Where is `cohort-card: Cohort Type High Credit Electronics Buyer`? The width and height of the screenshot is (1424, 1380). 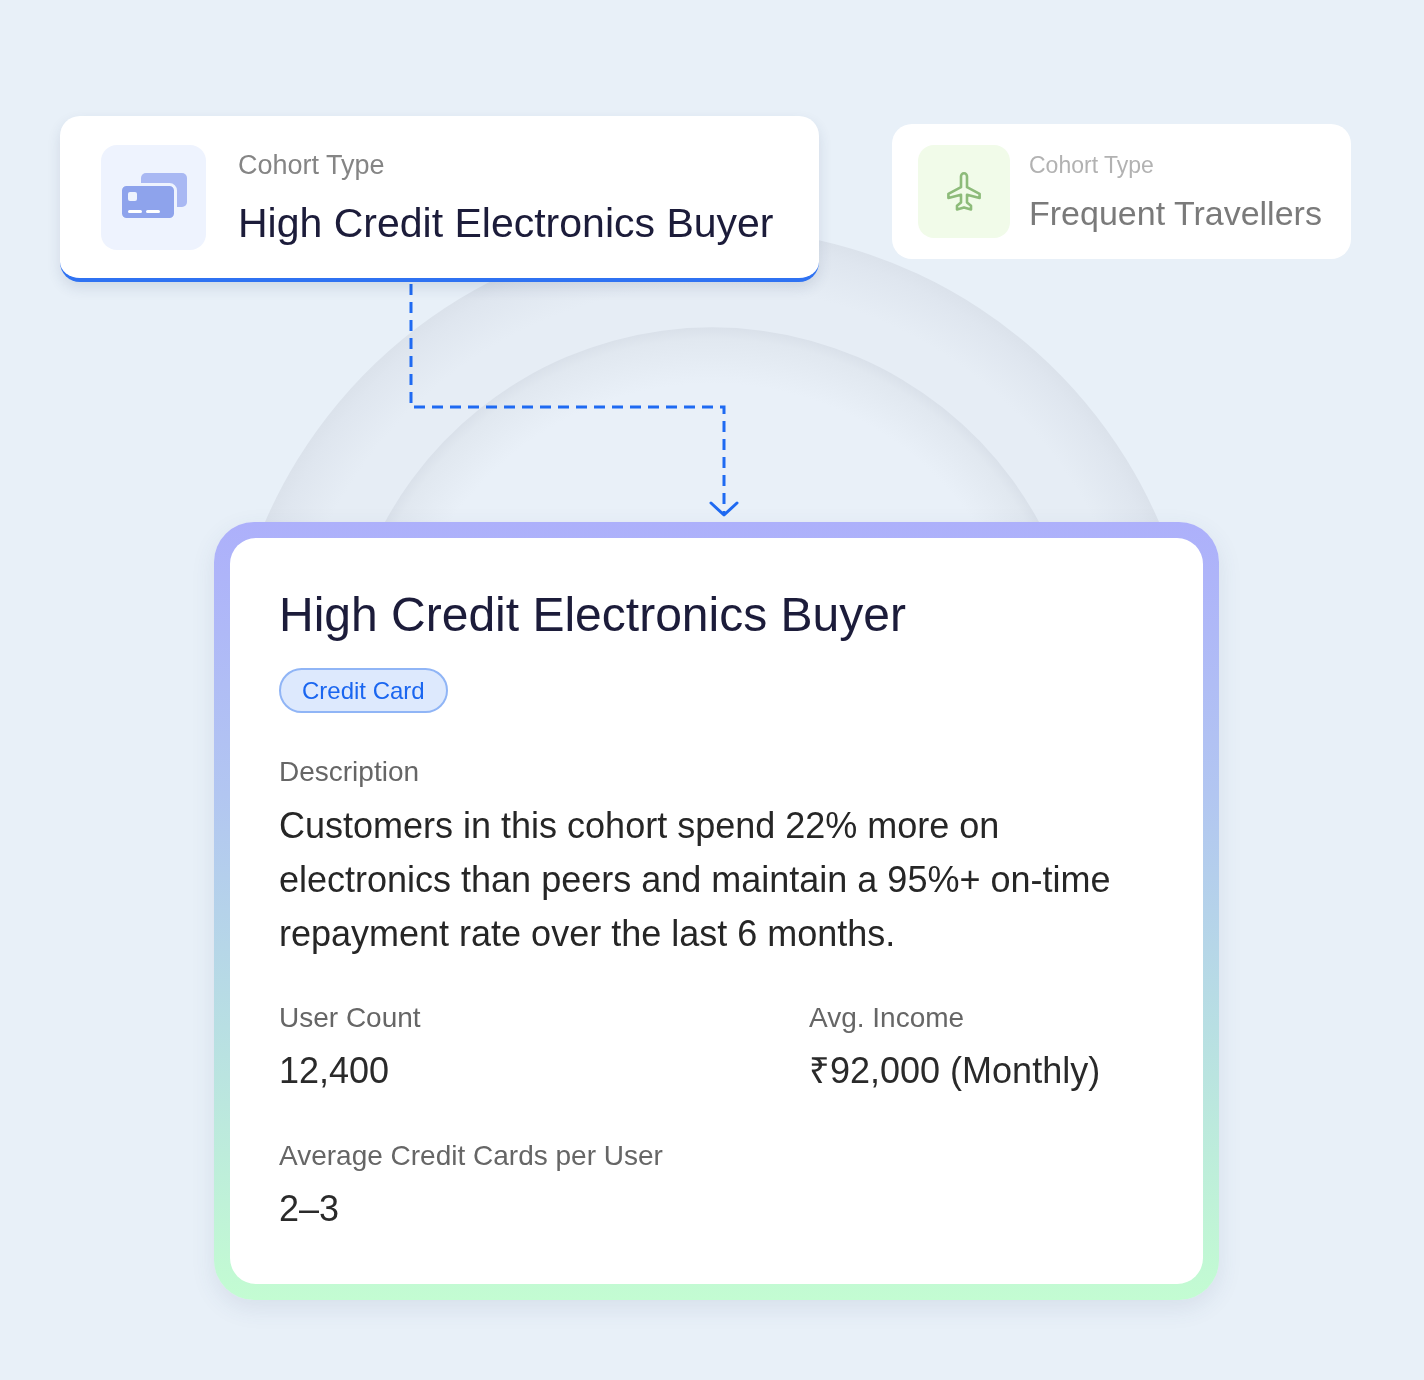
cohort-card: Cohort Type High Credit Electronics Buyer is located at coordinates (439, 199).